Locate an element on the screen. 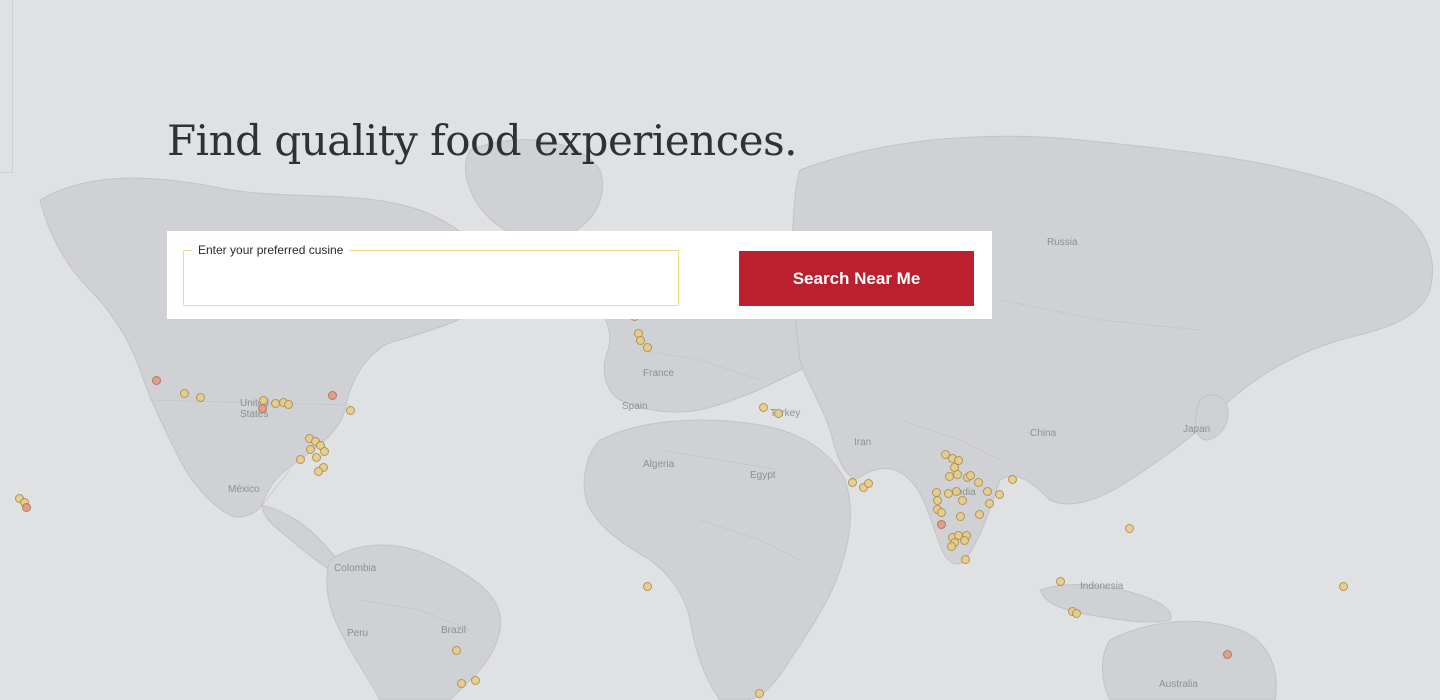 The width and height of the screenshot is (1440, 700). africa-landmass is located at coordinates (717, 559).